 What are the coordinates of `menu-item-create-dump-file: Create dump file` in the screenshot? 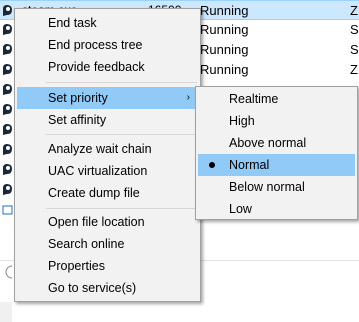 It's located at (107, 193).